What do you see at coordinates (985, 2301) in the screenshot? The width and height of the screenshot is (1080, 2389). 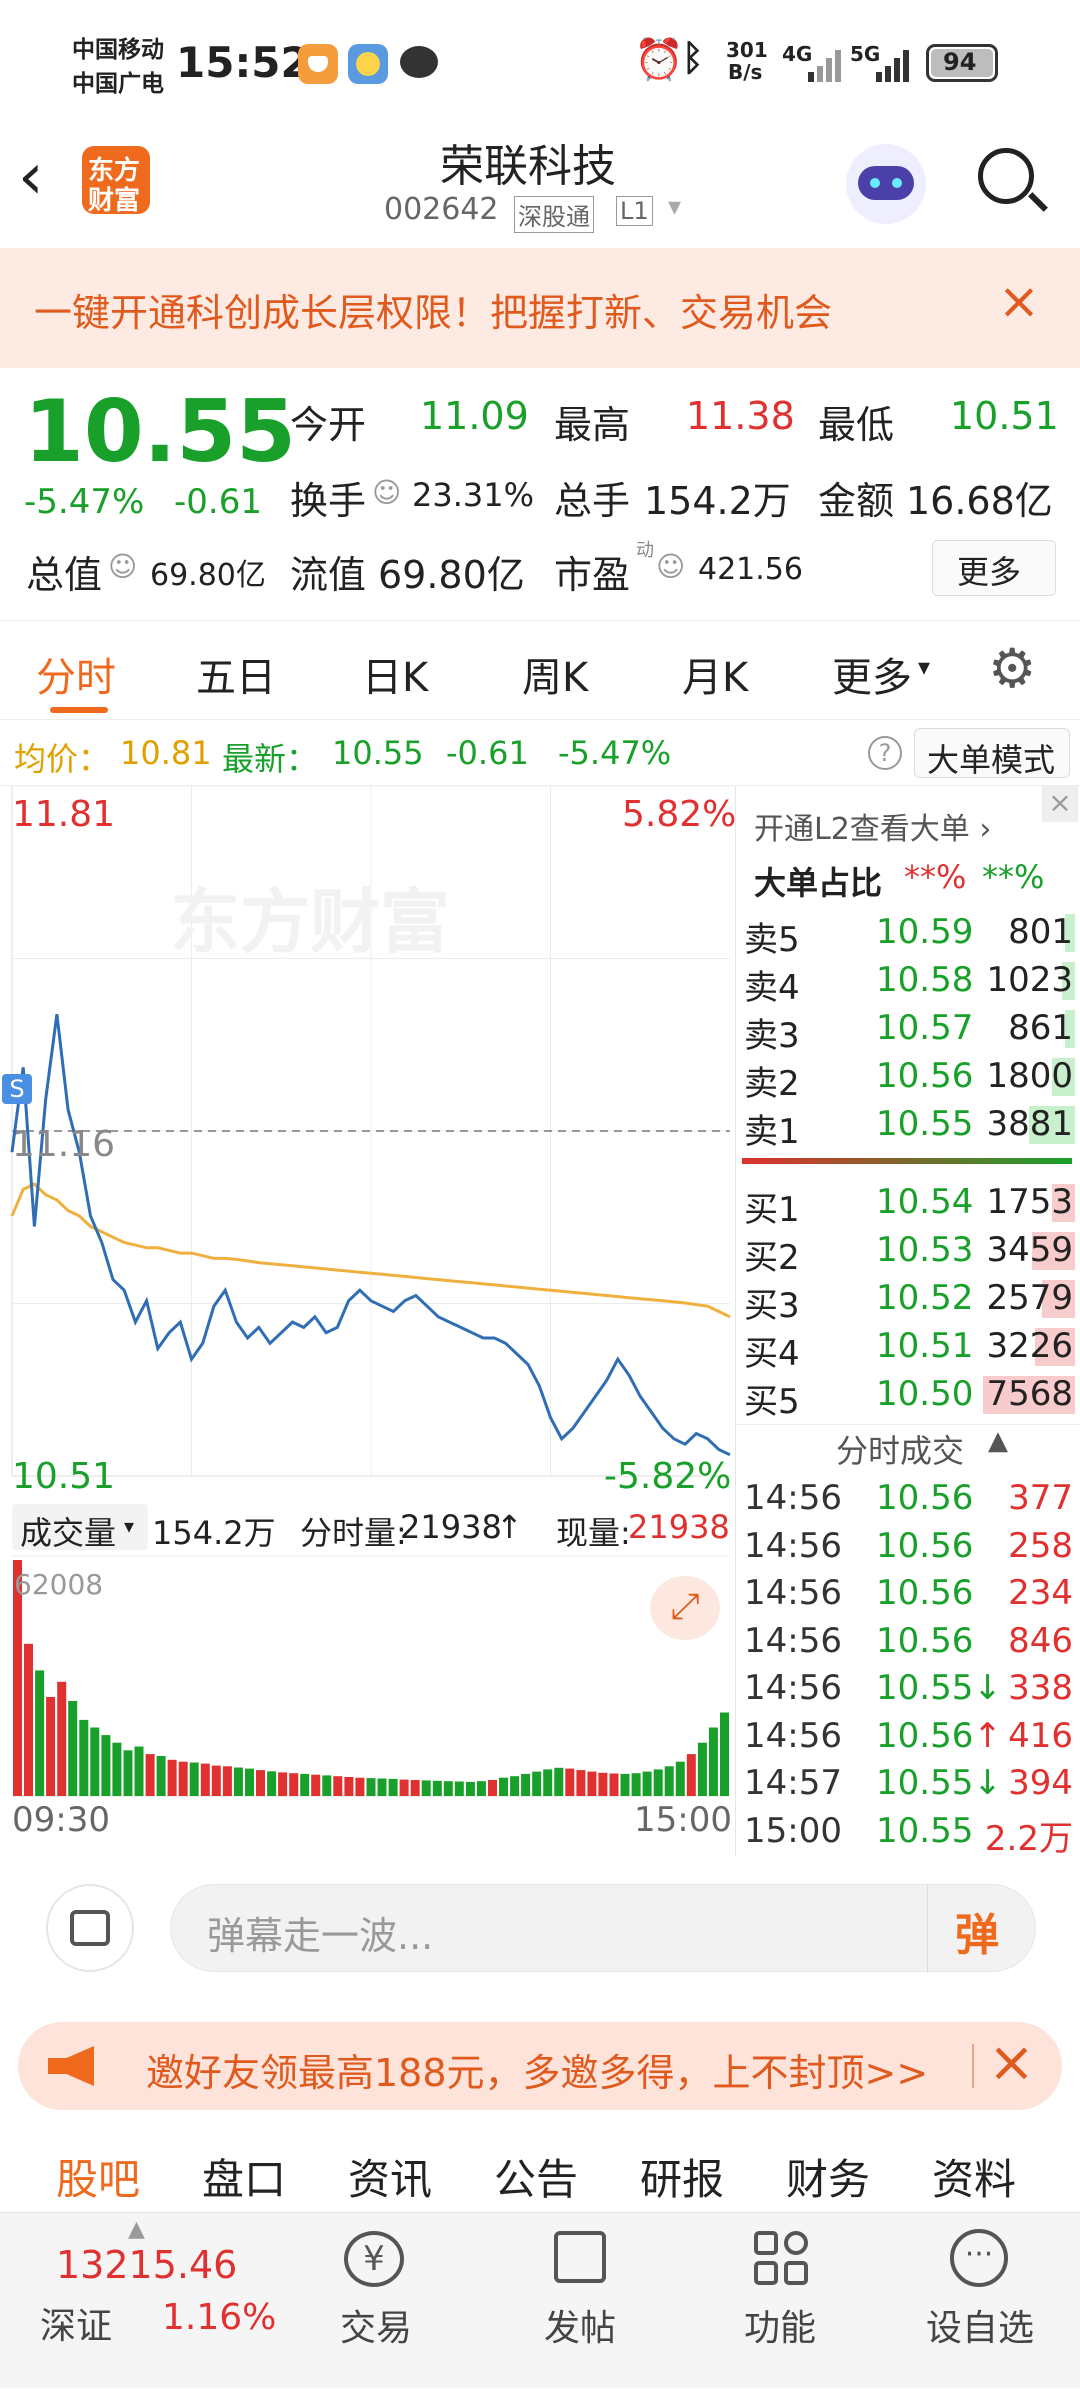 I see `add-favorite-button: ··· 设自选` at bounding box center [985, 2301].